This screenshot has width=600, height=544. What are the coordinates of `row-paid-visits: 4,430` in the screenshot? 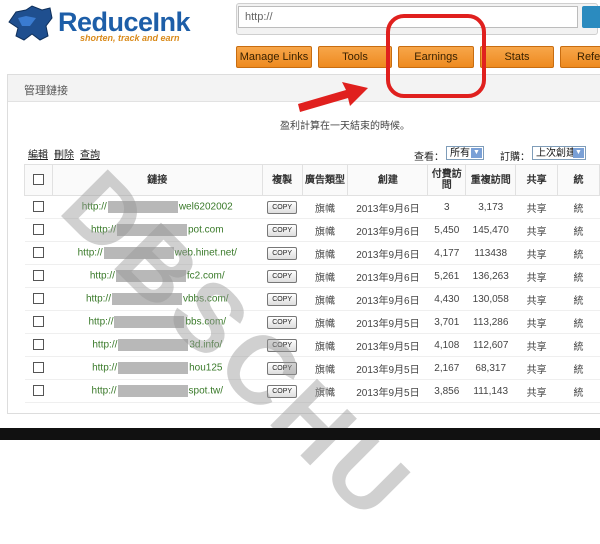 It's located at (446, 299).